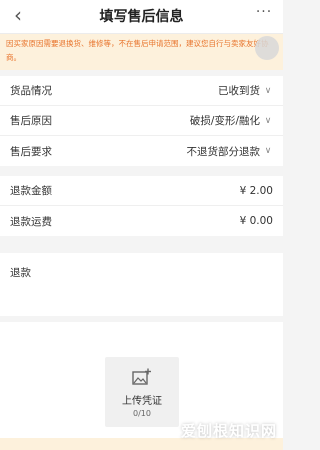 Image resolution: width=320 pixels, height=450 pixels. Describe the element at coordinates (20, 273) in the screenshot. I see `reason-label: 退款` at that location.